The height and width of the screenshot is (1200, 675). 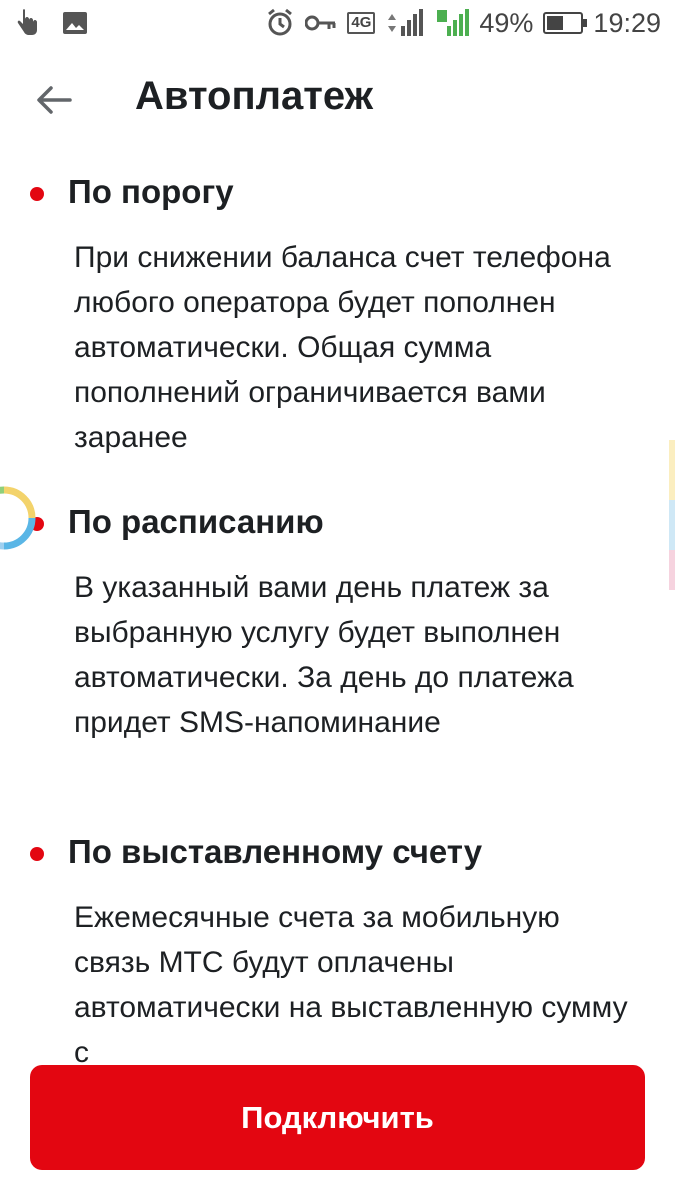 I want to click on app-header: Автоплатеж, so click(x=337, y=100).